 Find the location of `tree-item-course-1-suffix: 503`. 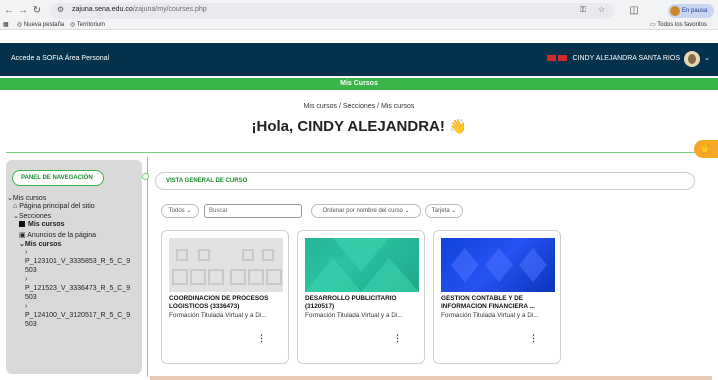

tree-item-course-1-suffix: 503 is located at coordinates (31, 270).